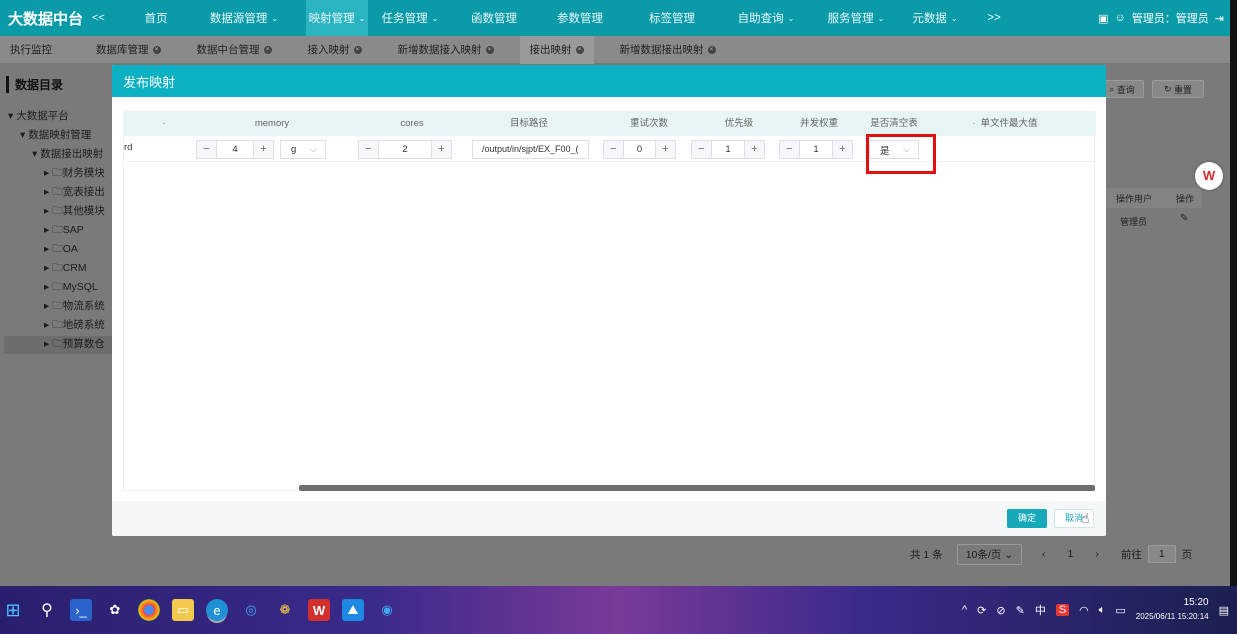  Describe the element at coordinates (387, 610) in the screenshot. I see `maxhub-icon: ◉` at that location.